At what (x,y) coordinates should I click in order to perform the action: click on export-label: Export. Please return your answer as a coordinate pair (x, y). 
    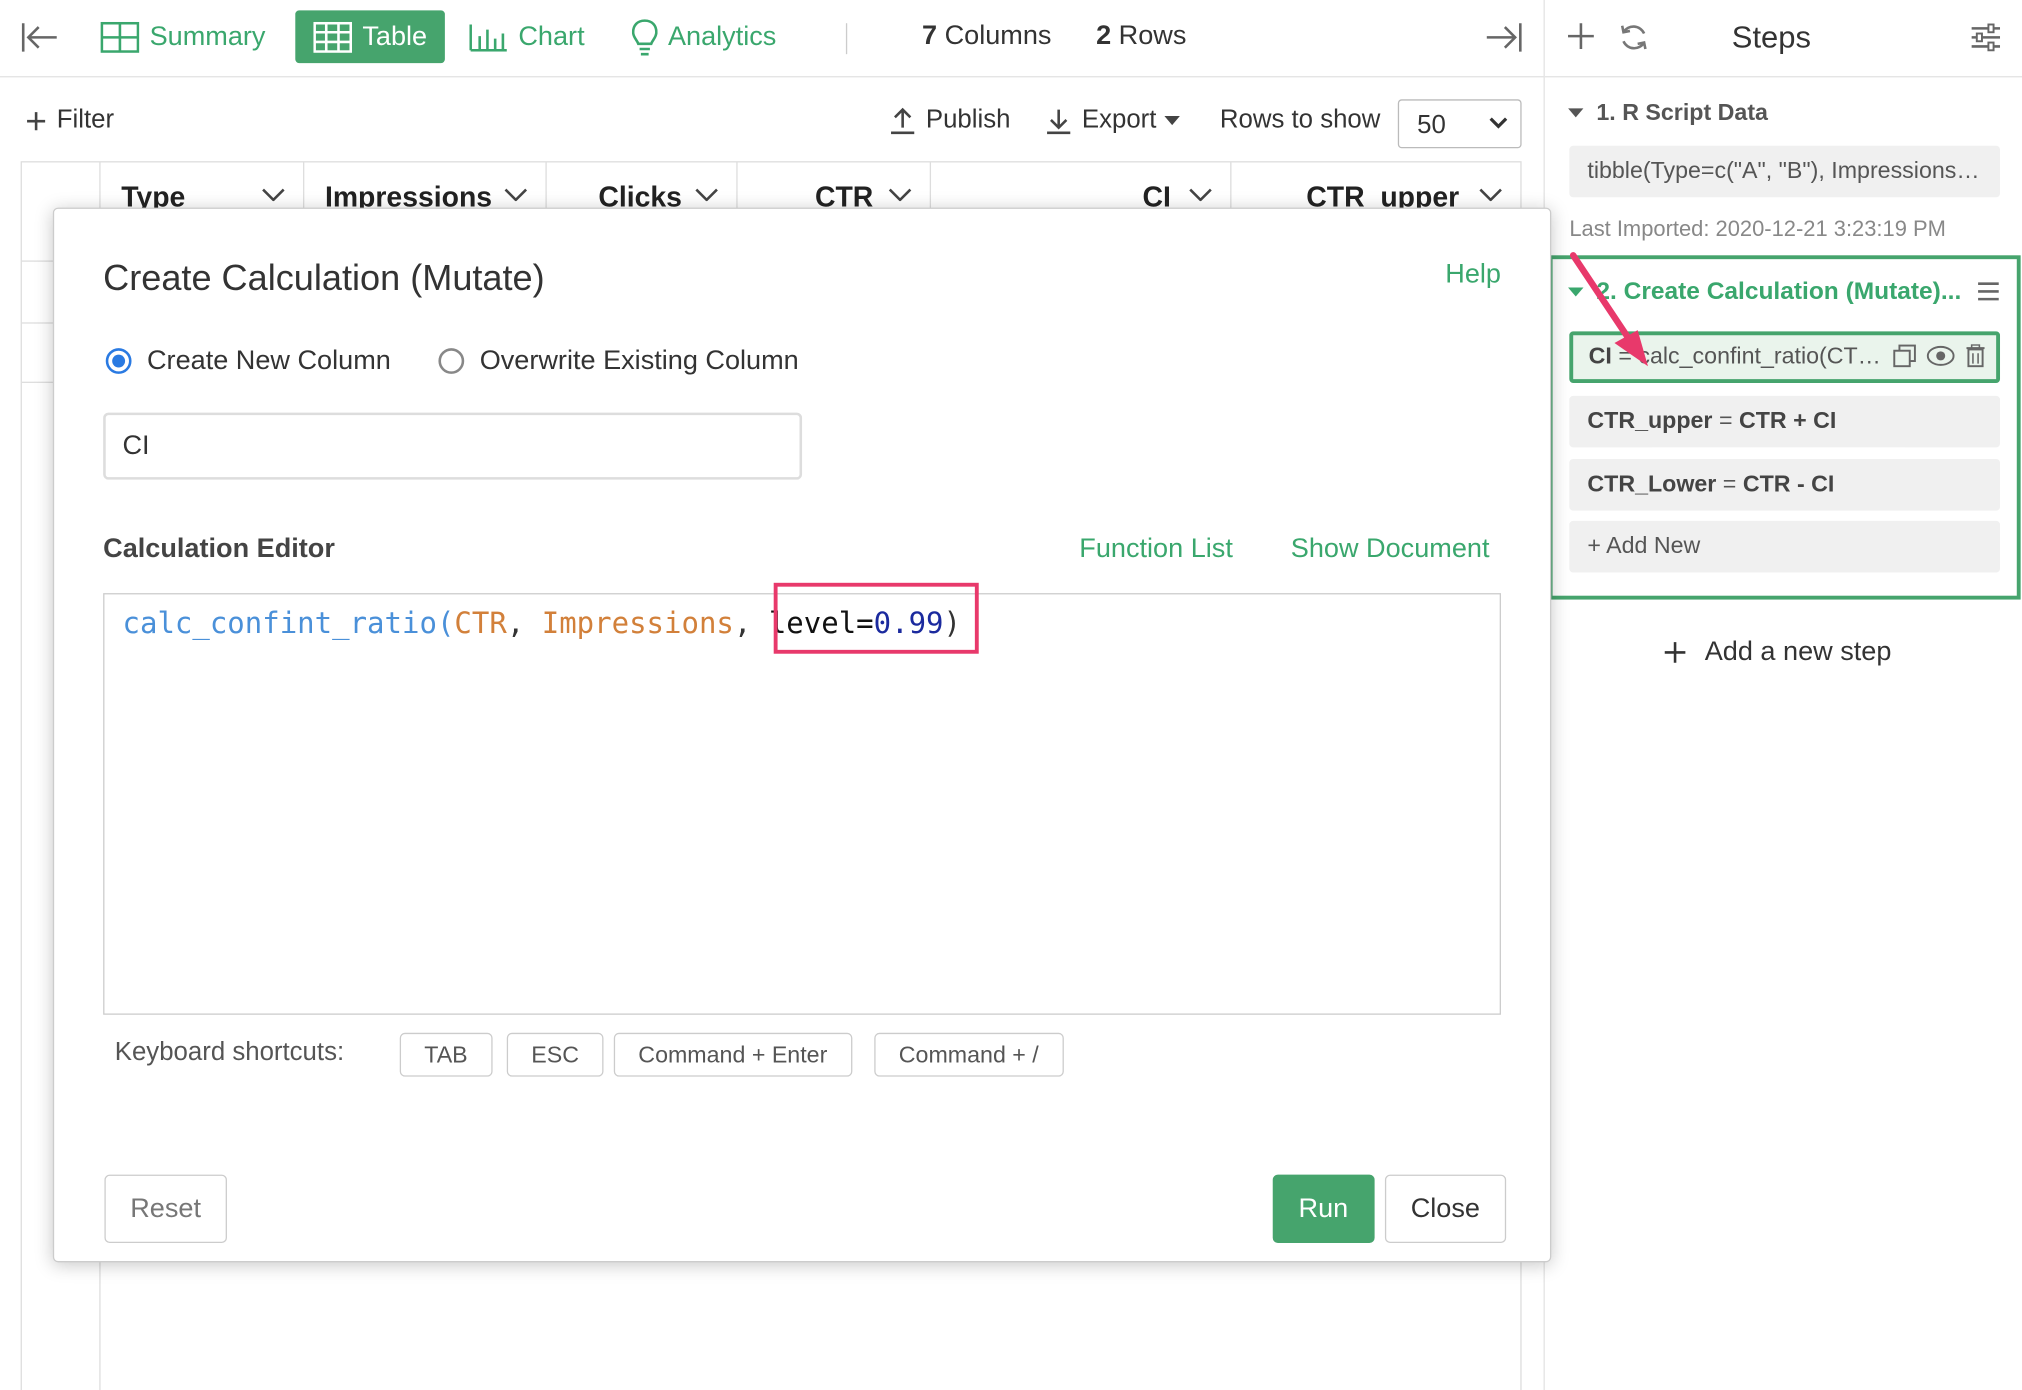
    Looking at the image, I should click on (1119, 120).